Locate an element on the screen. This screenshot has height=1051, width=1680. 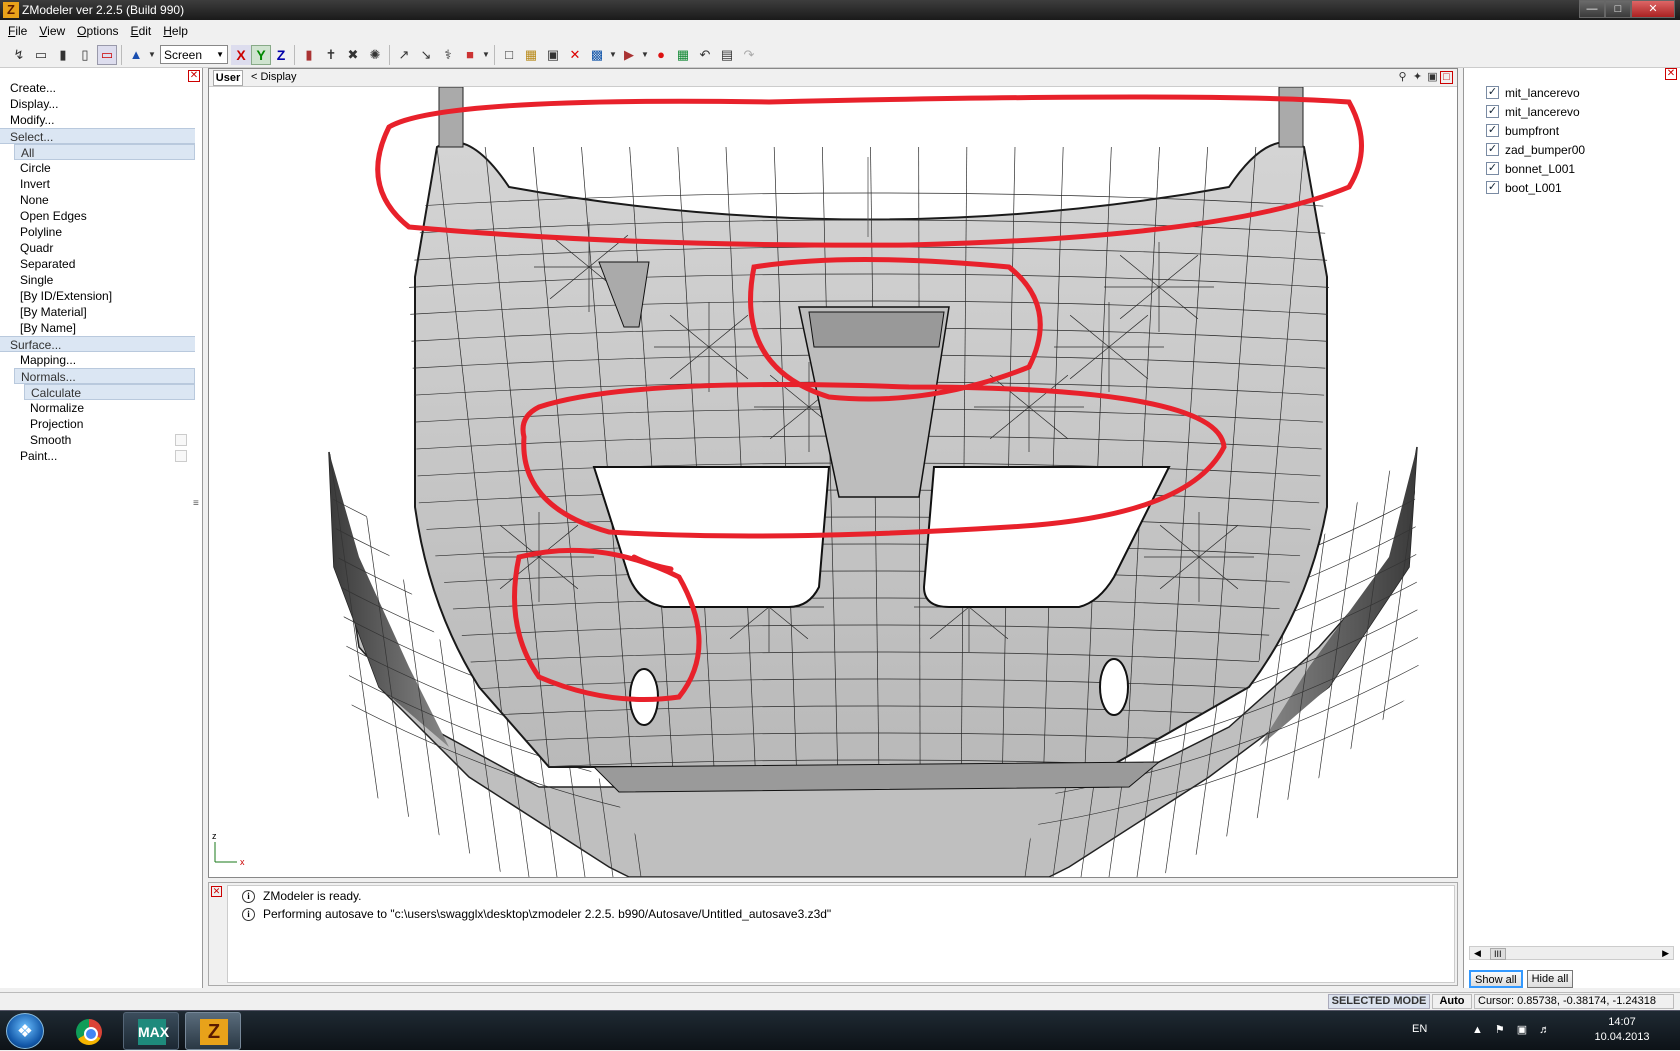
axis-x-toggle: X is located at coordinates (241, 54).